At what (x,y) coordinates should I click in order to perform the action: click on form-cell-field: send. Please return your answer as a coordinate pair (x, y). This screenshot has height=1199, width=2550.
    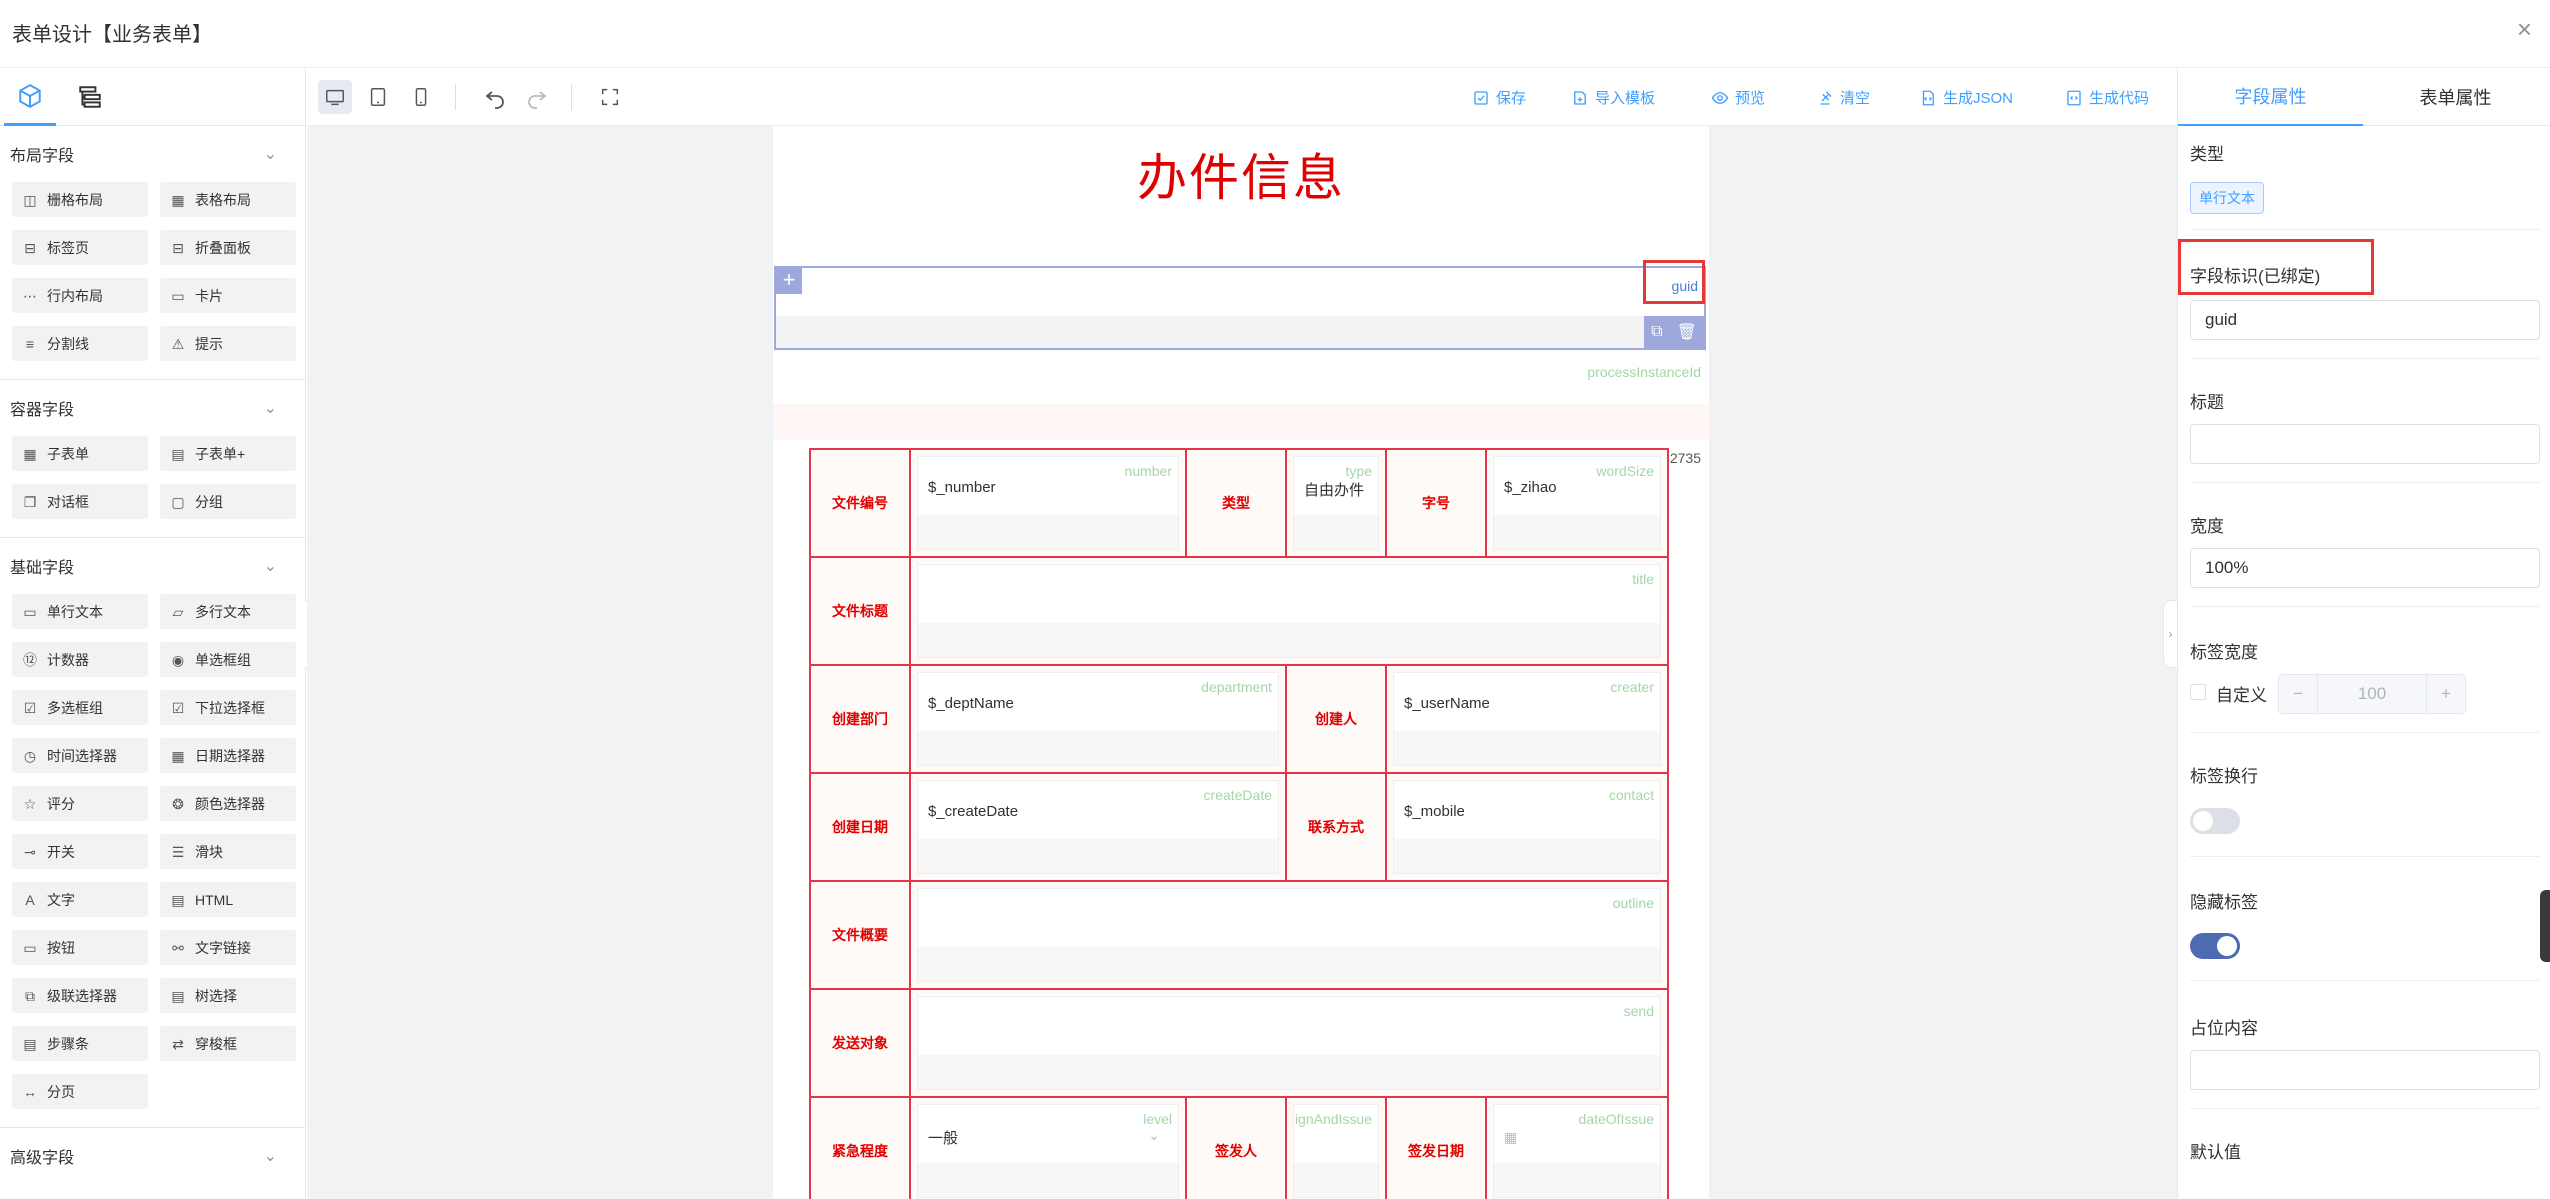
    Looking at the image, I should click on (1289, 1043).